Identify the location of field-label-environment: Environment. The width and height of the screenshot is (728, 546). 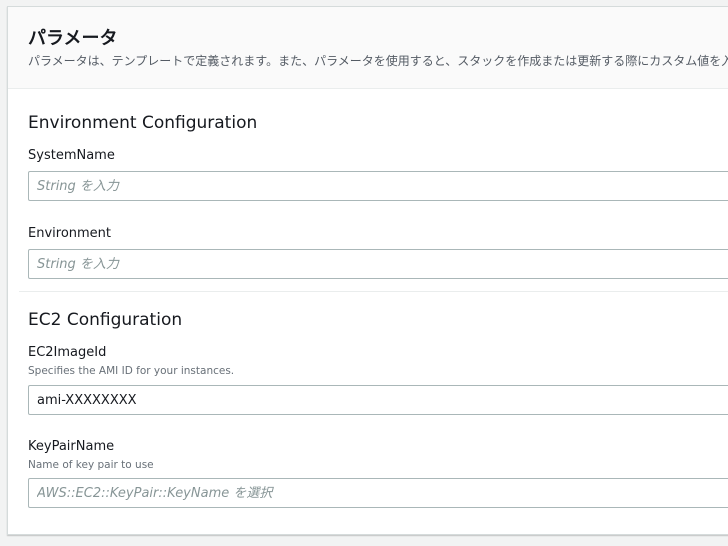
(70, 233).